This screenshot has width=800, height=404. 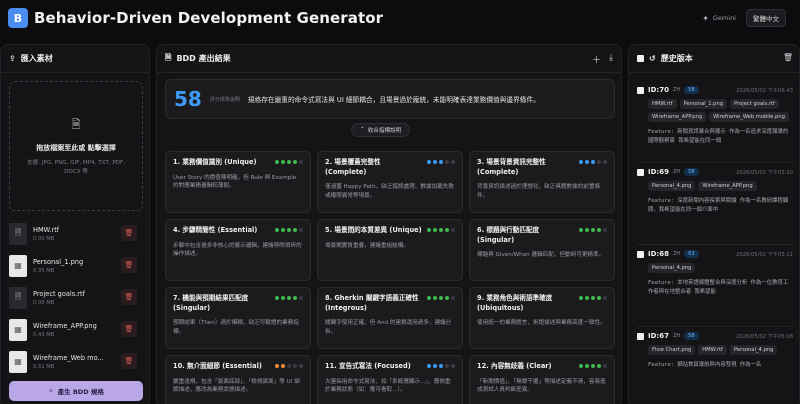 I want to click on file-list-item: ▦ Wireframe_Web mo... 0.51 MB 🗑, so click(x=76, y=361).